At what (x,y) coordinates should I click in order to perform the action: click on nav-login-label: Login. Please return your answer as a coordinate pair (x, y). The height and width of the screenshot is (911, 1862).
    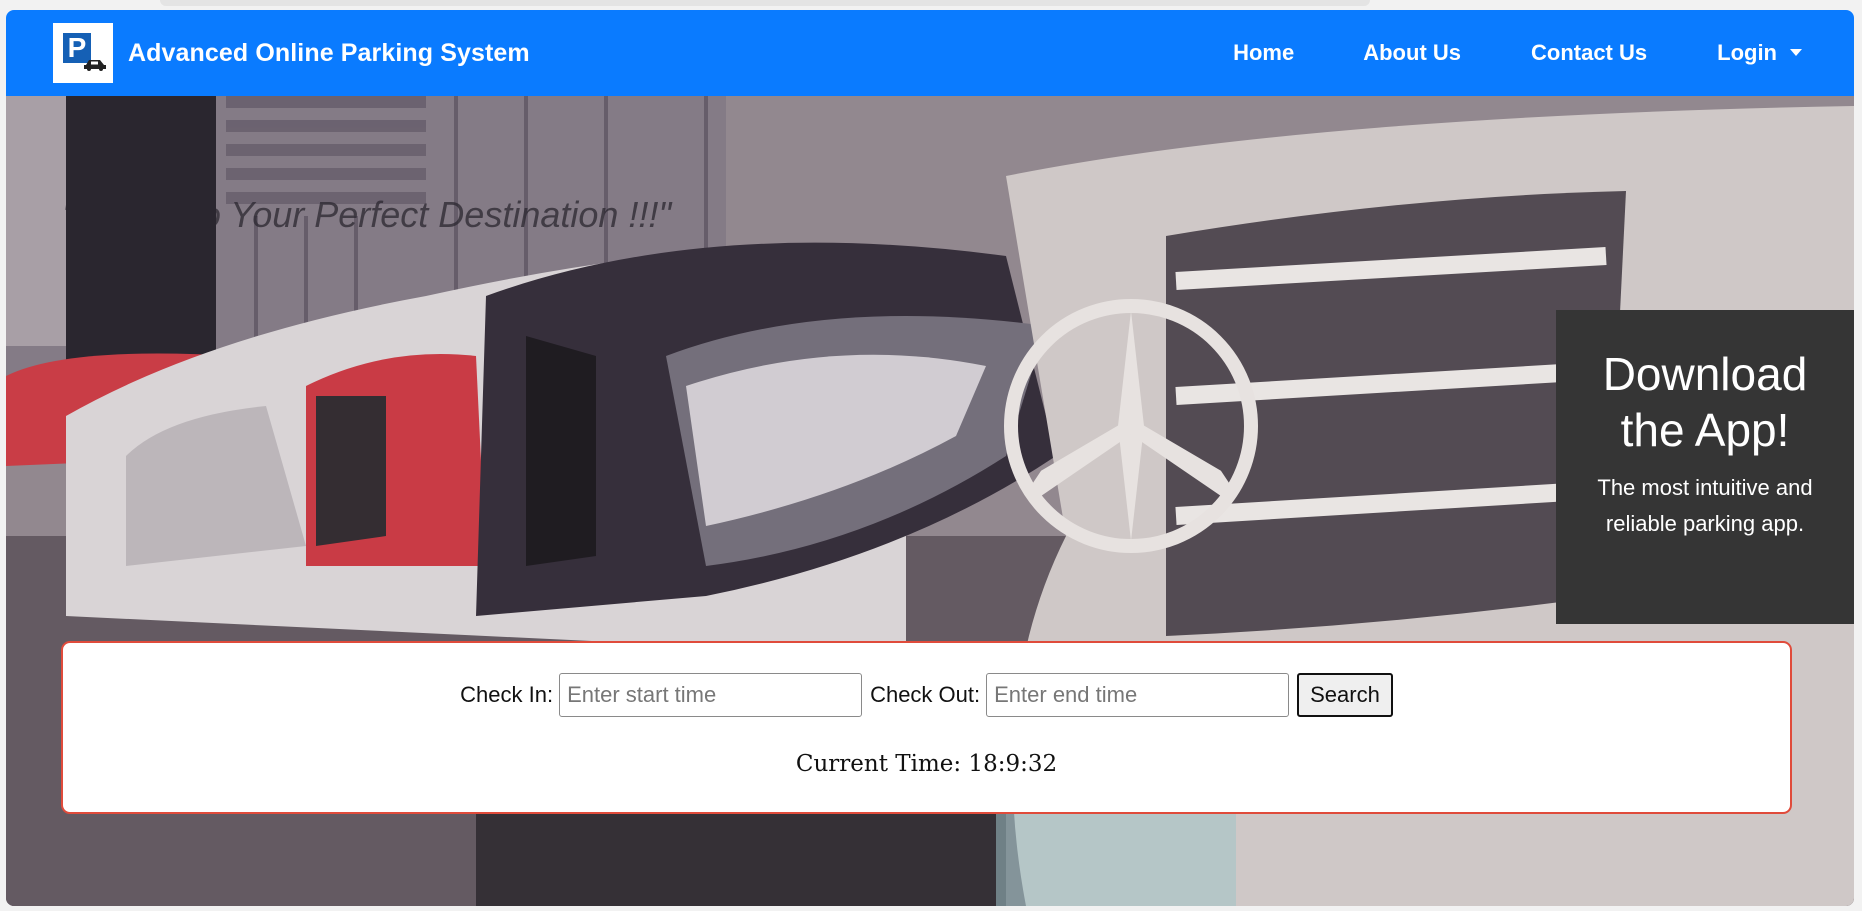
    Looking at the image, I should click on (1747, 52).